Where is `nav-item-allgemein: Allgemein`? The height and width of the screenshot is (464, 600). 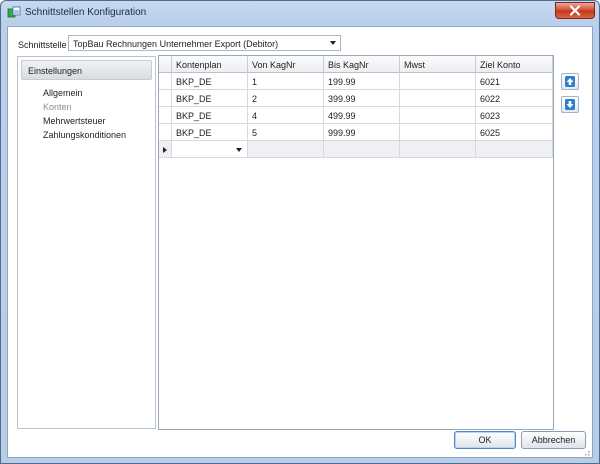
nav-item-allgemein: Allgemein is located at coordinates (63, 93).